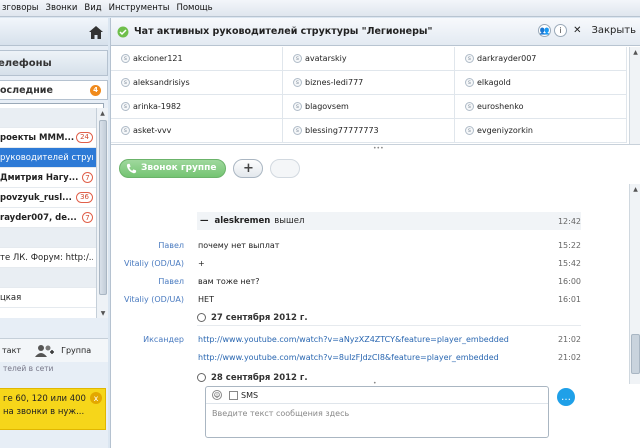 The width and height of the screenshot is (640, 448). What do you see at coordinates (154, 339) in the screenshot?
I see `message-author: Иксандер` at bounding box center [154, 339].